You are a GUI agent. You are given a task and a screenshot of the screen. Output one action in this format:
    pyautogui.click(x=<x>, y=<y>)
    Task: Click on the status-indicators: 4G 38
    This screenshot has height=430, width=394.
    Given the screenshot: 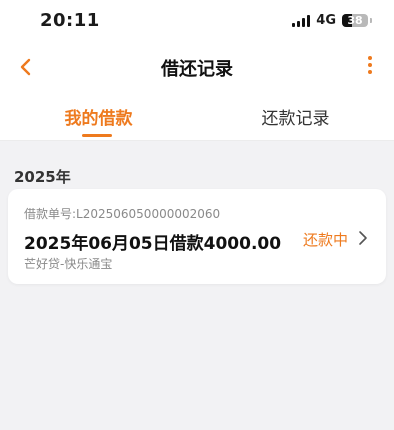 What is the action you would take?
    pyautogui.click(x=332, y=20)
    